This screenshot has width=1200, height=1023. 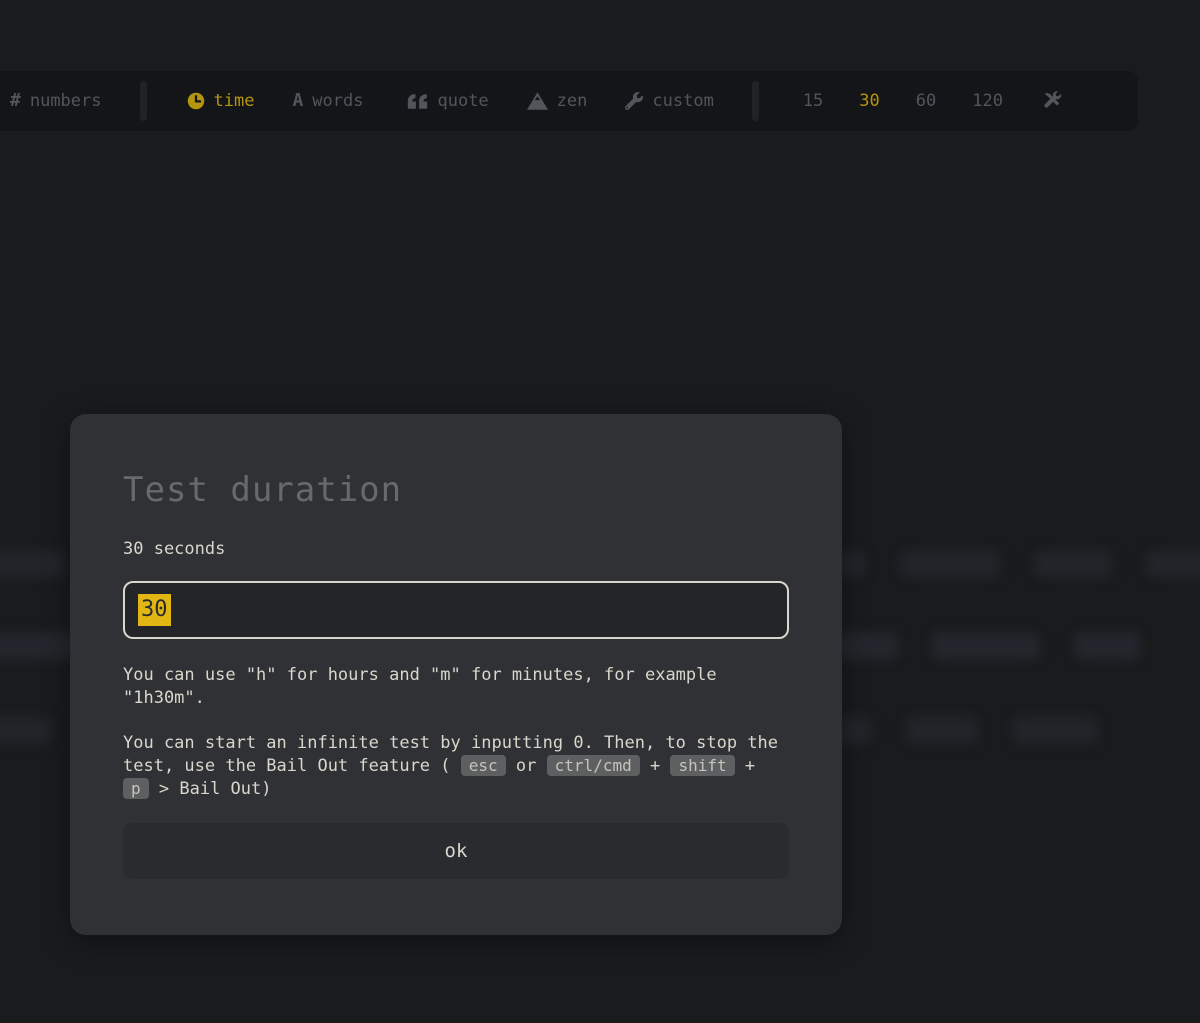 I want to click on quote-icon, so click(x=417, y=101).